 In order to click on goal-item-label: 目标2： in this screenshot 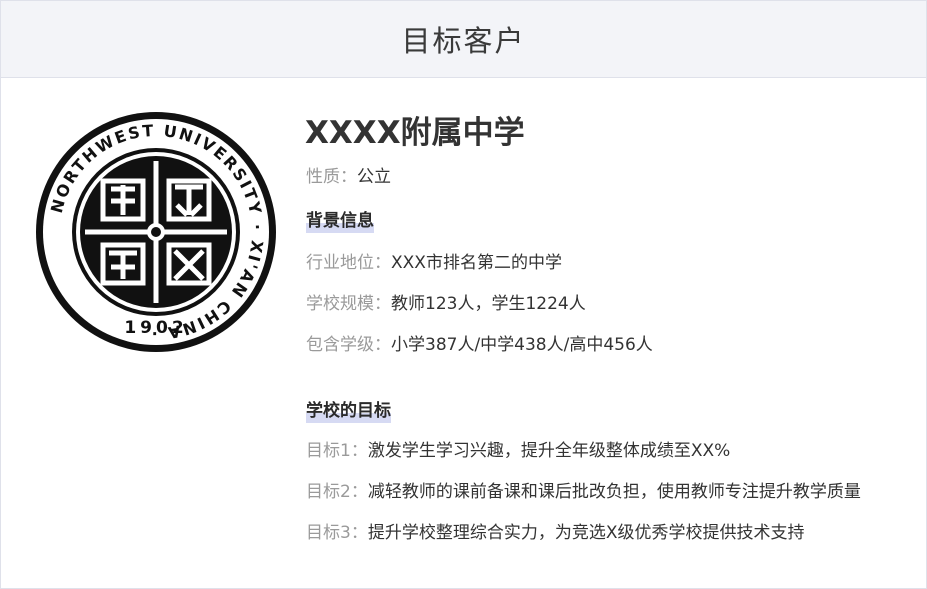, I will do `click(337, 492)`.